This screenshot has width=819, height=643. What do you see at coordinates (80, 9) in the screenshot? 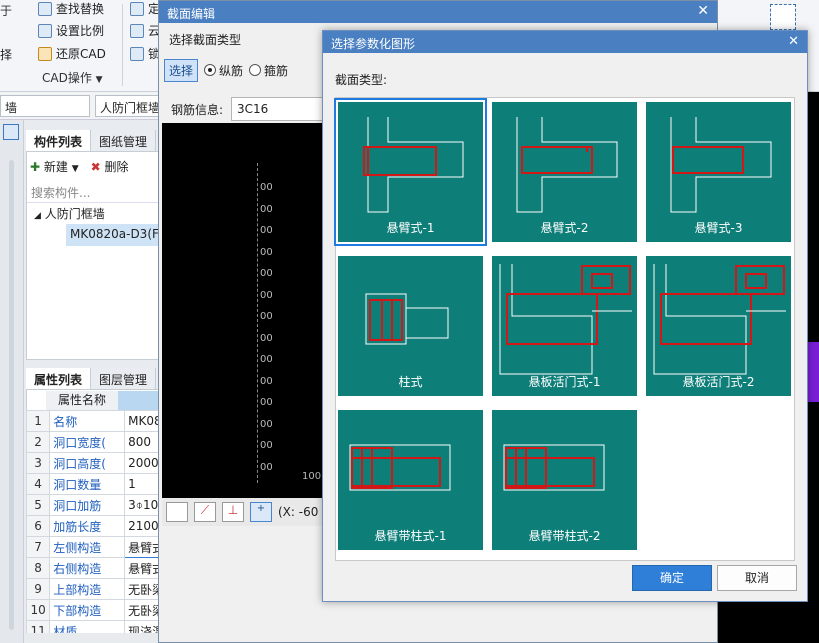
I see `find-replace-label: 查找替换` at bounding box center [80, 9].